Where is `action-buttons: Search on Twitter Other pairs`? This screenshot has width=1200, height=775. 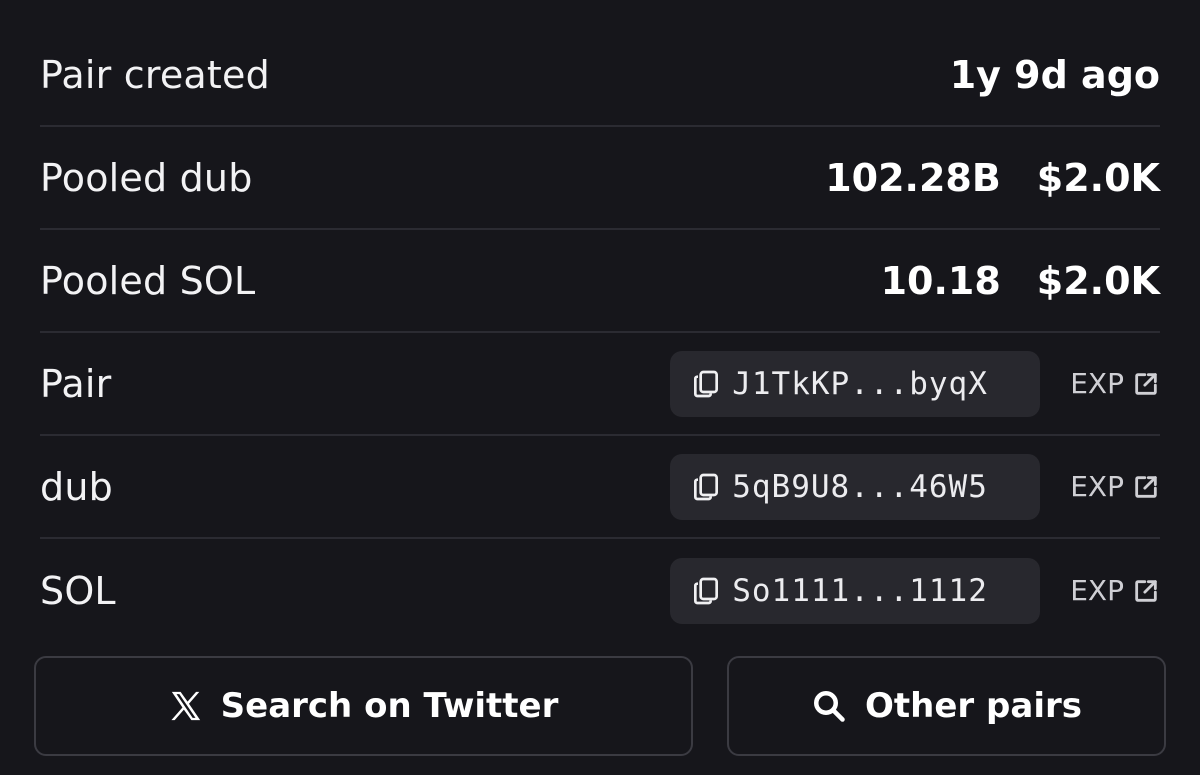
action-buttons: Search on Twitter Other pairs is located at coordinates (600, 706).